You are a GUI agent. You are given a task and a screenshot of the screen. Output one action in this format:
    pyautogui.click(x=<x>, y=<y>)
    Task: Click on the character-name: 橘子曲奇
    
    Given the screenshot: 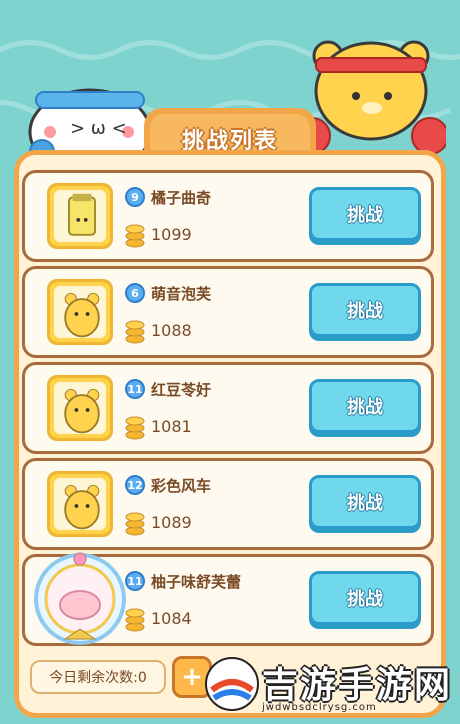 What is the action you would take?
    pyautogui.click(x=181, y=198)
    